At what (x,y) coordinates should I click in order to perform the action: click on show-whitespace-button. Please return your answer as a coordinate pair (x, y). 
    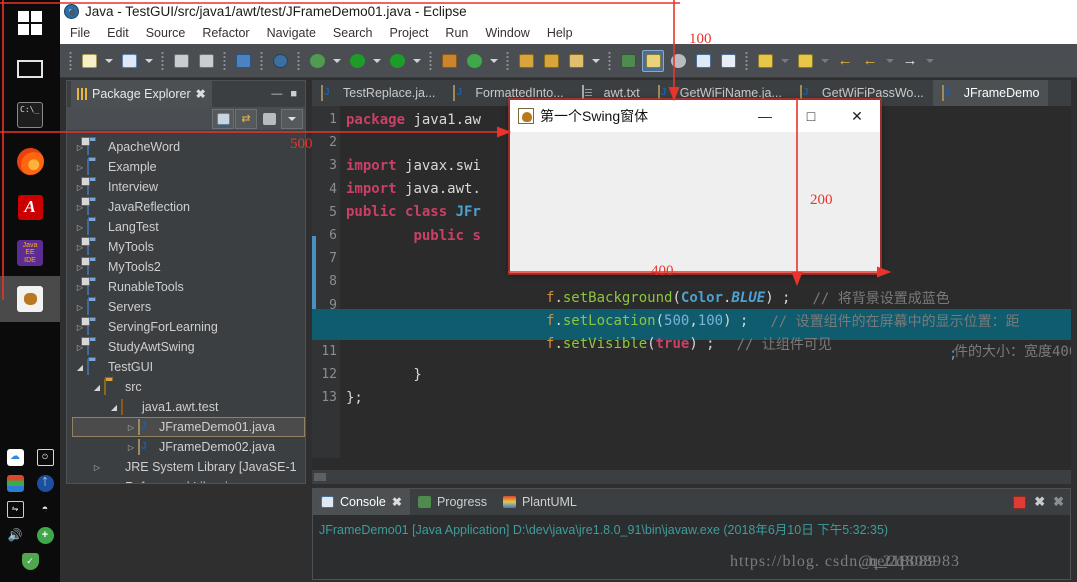
    Looking at the image, I should click on (728, 61).